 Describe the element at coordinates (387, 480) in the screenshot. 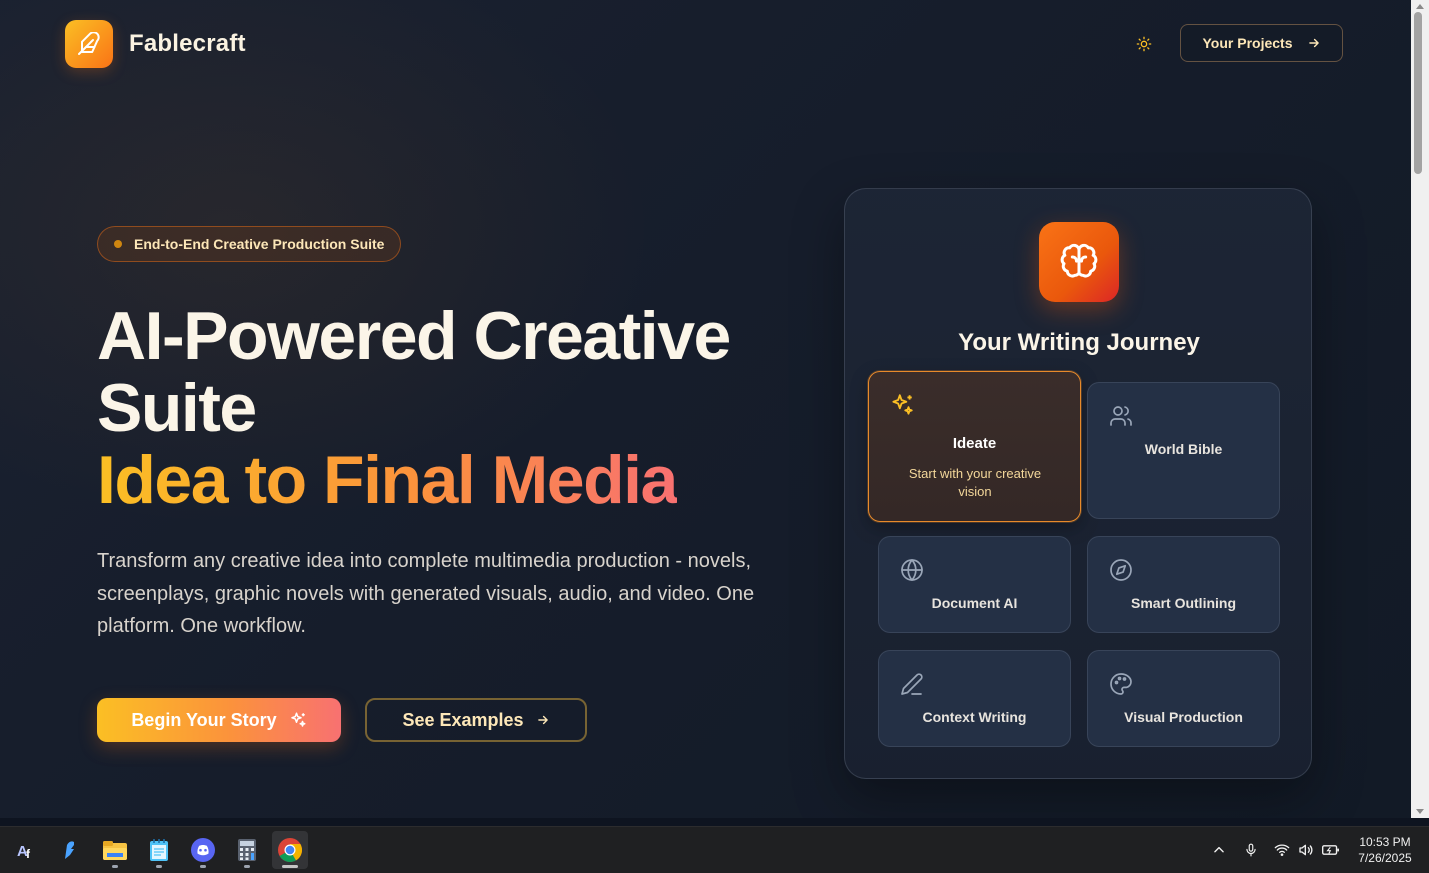

I see `hero-accent-title: Idea to Final Media` at that location.